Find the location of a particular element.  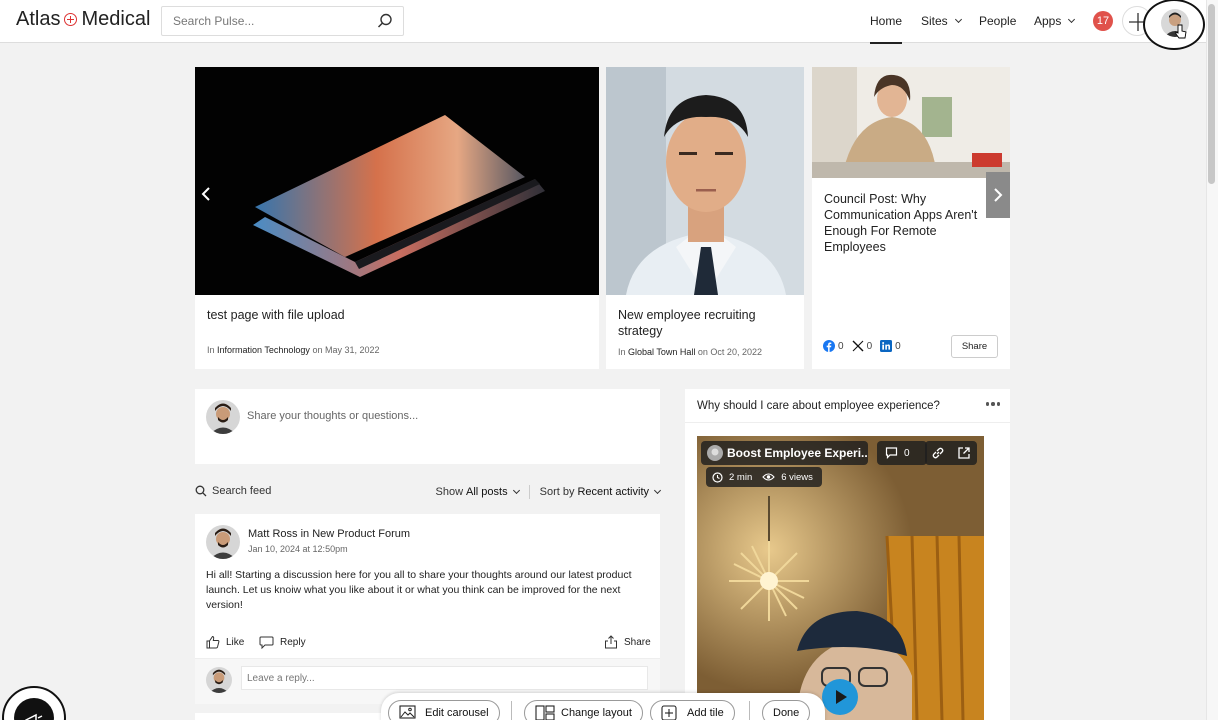

share-label: Share is located at coordinates (637, 642).